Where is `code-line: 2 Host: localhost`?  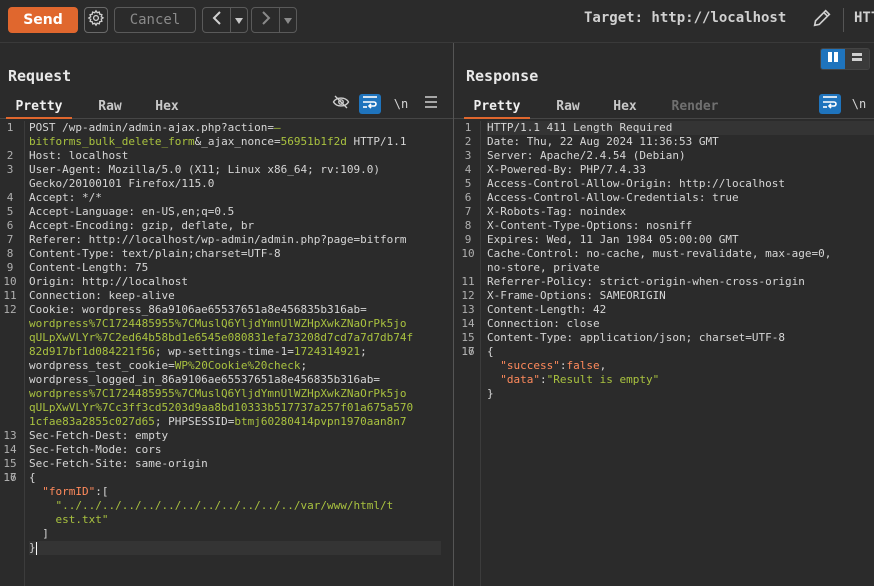 code-line: 2 Host: localhost is located at coordinates (224, 156).